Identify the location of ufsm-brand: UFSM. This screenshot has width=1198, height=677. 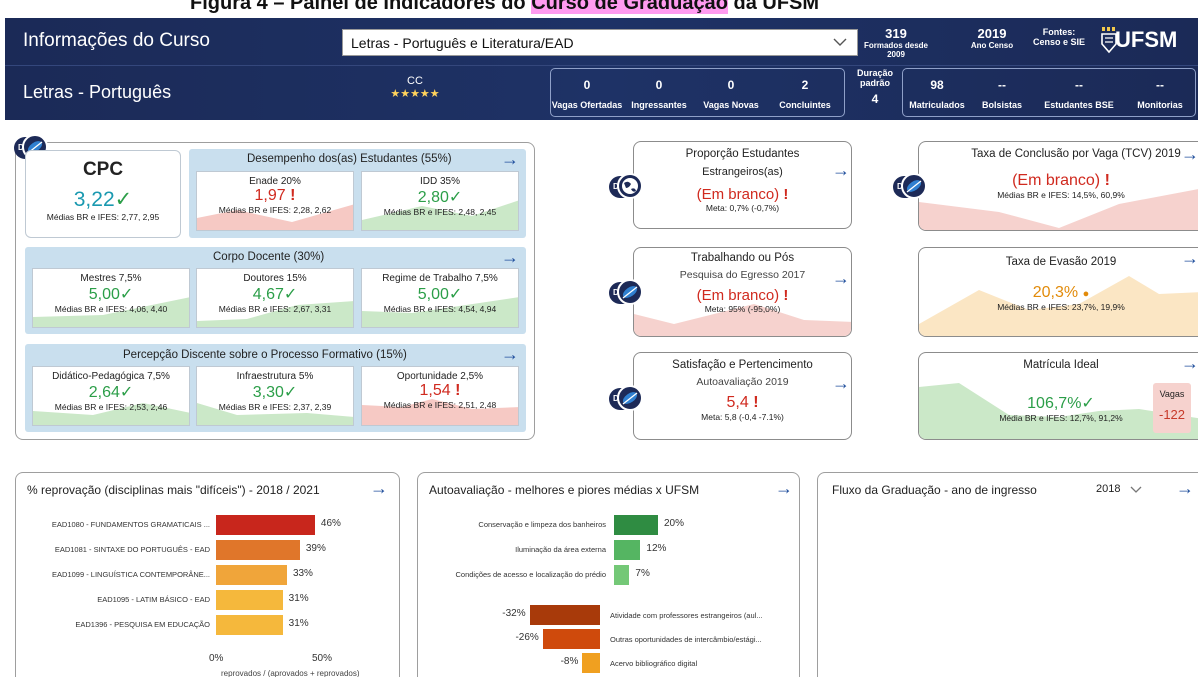
(1146, 39).